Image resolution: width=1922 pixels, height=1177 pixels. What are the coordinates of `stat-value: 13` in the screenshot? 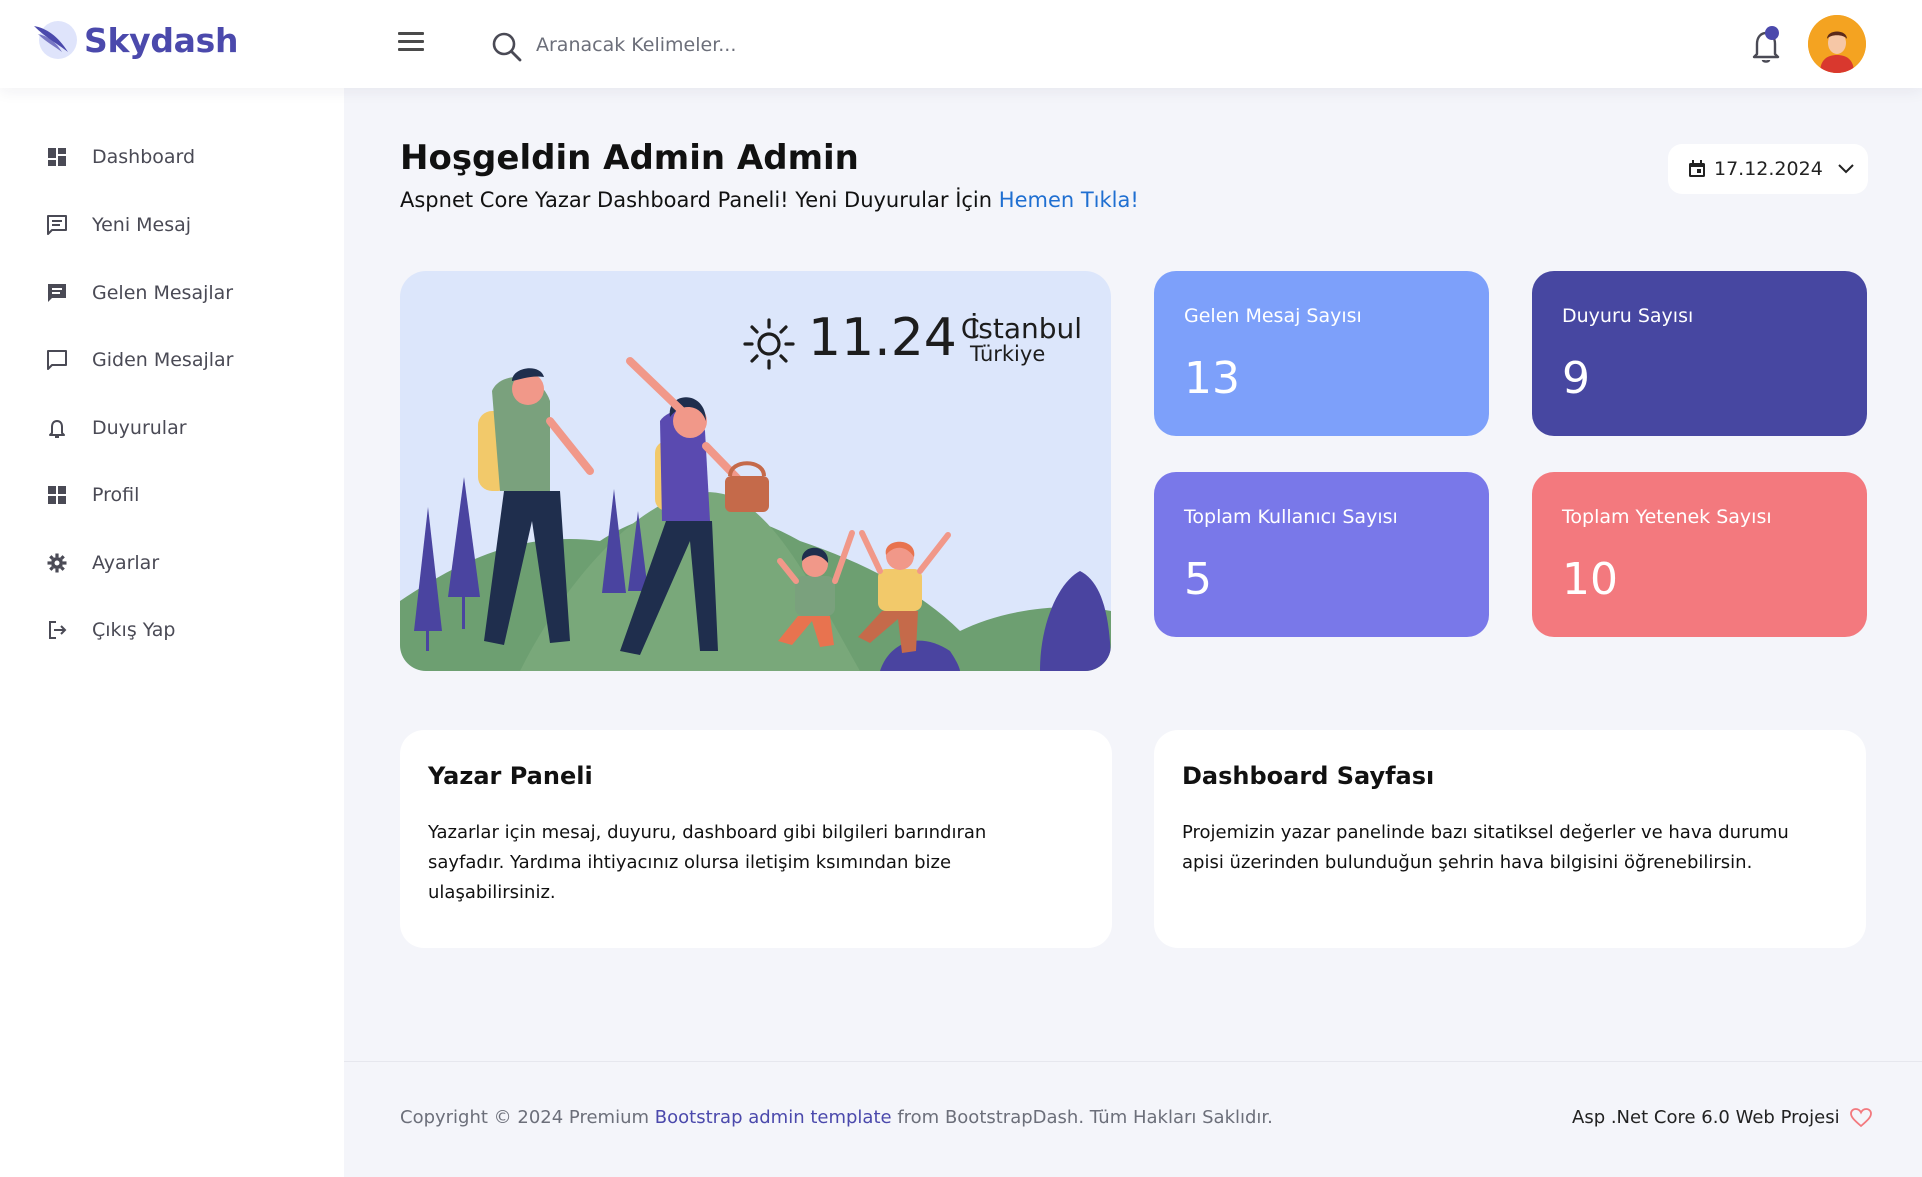 It's located at (1212, 378).